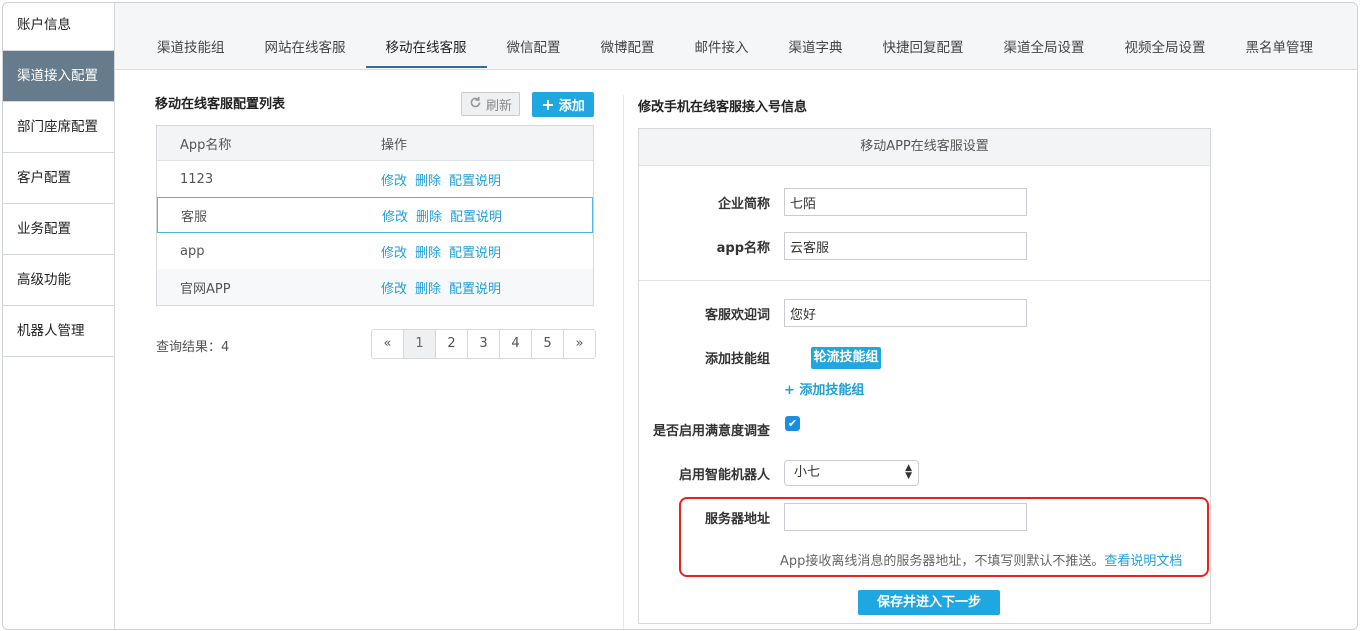  What do you see at coordinates (375, 143) in the screenshot?
I see `table-header: App名称 操作` at bounding box center [375, 143].